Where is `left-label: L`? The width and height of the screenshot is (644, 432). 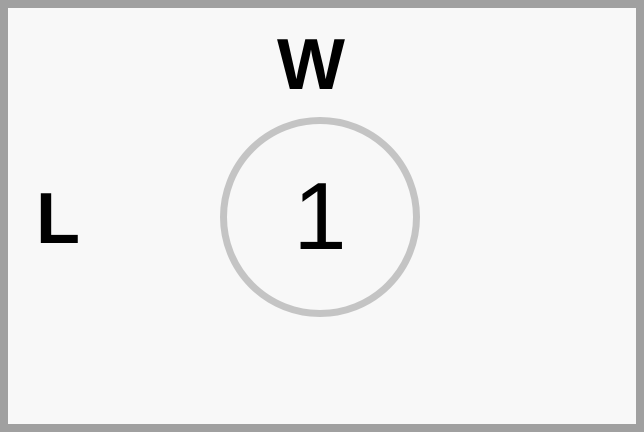
left-label: L is located at coordinates (58, 219).